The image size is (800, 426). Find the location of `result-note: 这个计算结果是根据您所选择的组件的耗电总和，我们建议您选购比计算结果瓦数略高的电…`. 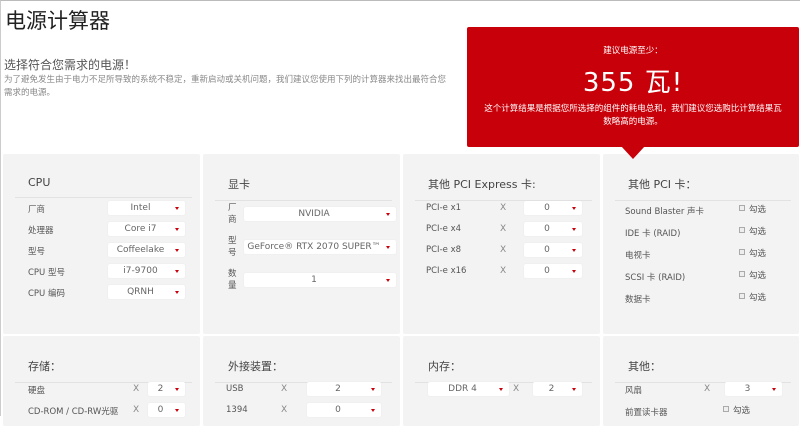

result-note: 这个计算结果是根据您所选择的组件的耗电总和，我们建议您选购比计算结果瓦数略高的电… is located at coordinates (633, 115).